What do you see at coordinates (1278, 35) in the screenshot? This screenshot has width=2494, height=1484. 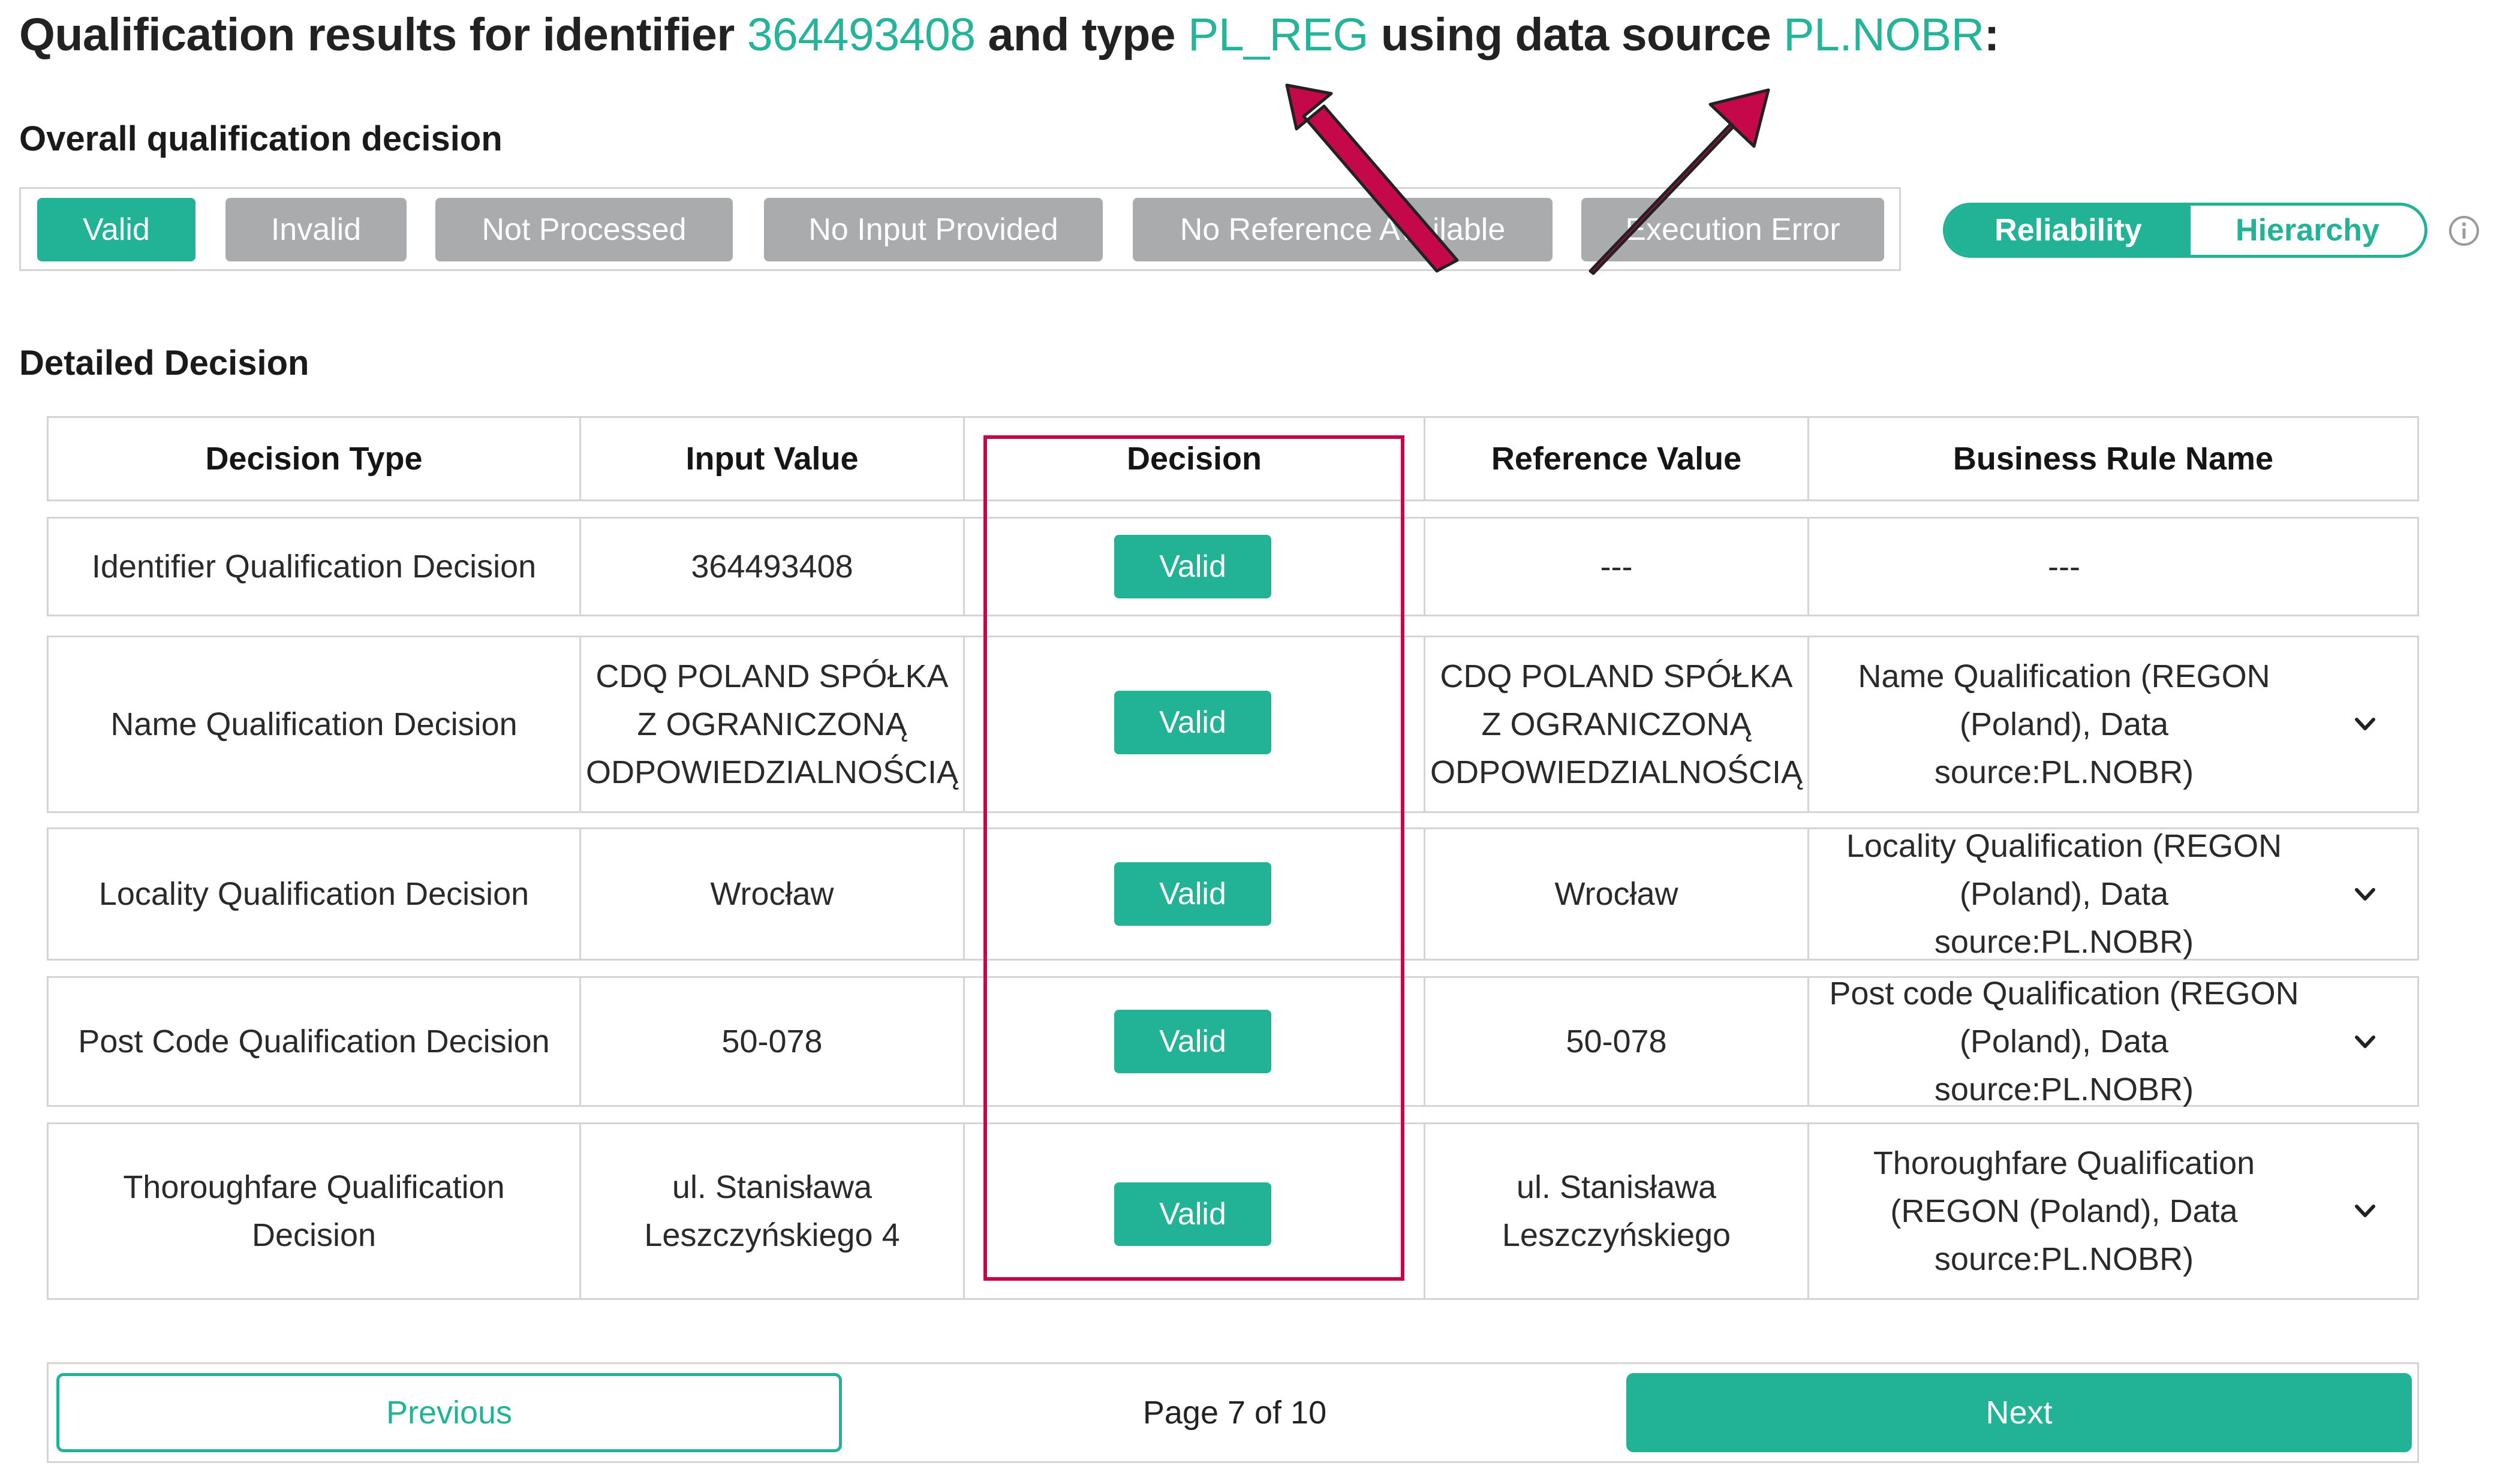 I see `type-value: PL_REG` at bounding box center [1278, 35].